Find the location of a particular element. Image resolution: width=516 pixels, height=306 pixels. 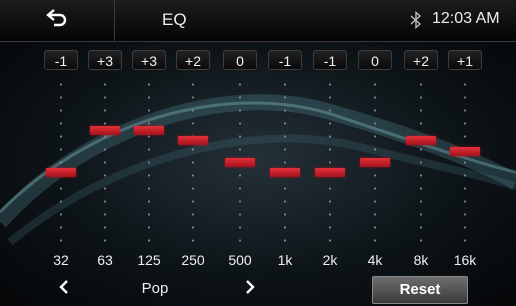

band-value-4k: 0 is located at coordinates (375, 60).